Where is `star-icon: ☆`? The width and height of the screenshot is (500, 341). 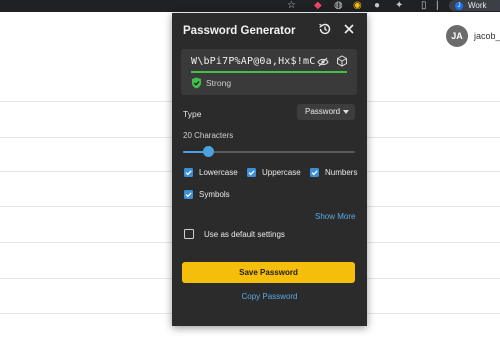
star-icon: ☆ is located at coordinates (291, 6).